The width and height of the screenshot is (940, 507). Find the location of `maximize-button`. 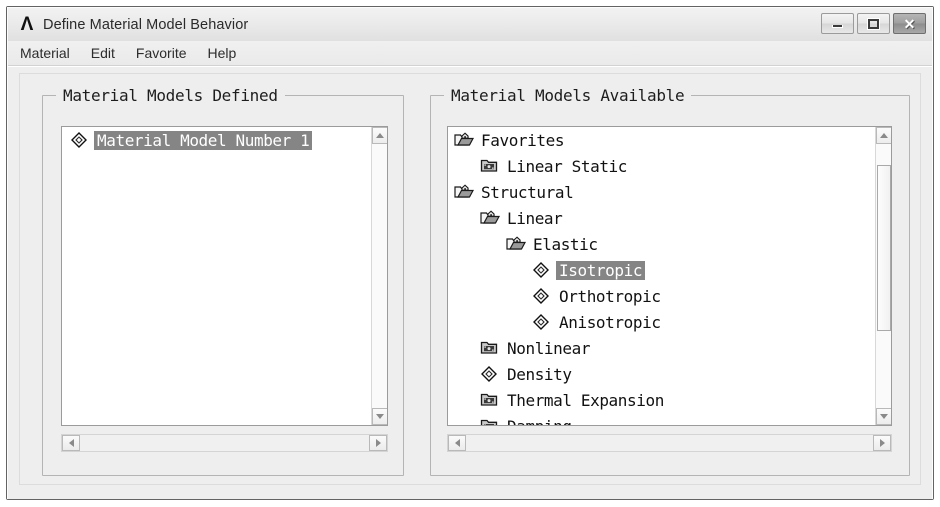

maximize-button is located at coordinates (873, 23).